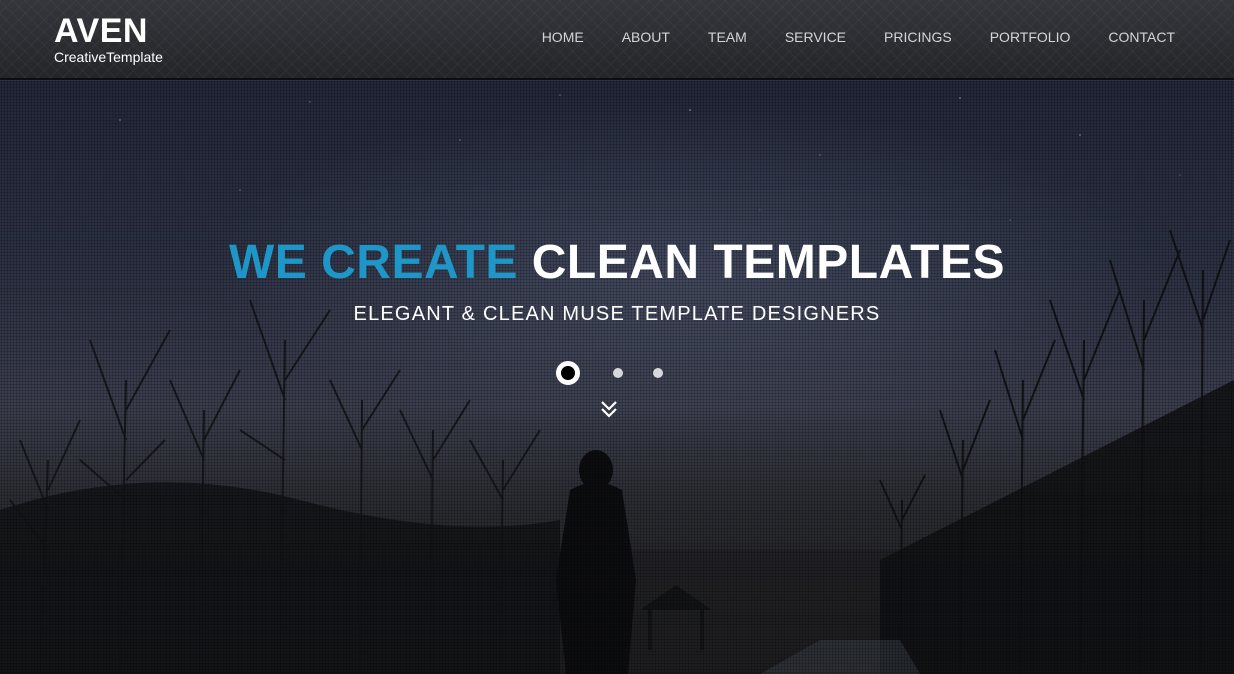 The image size is (1234, 674). I want to click on hero-headline-accent: WE CREATE, so click(373, 262).